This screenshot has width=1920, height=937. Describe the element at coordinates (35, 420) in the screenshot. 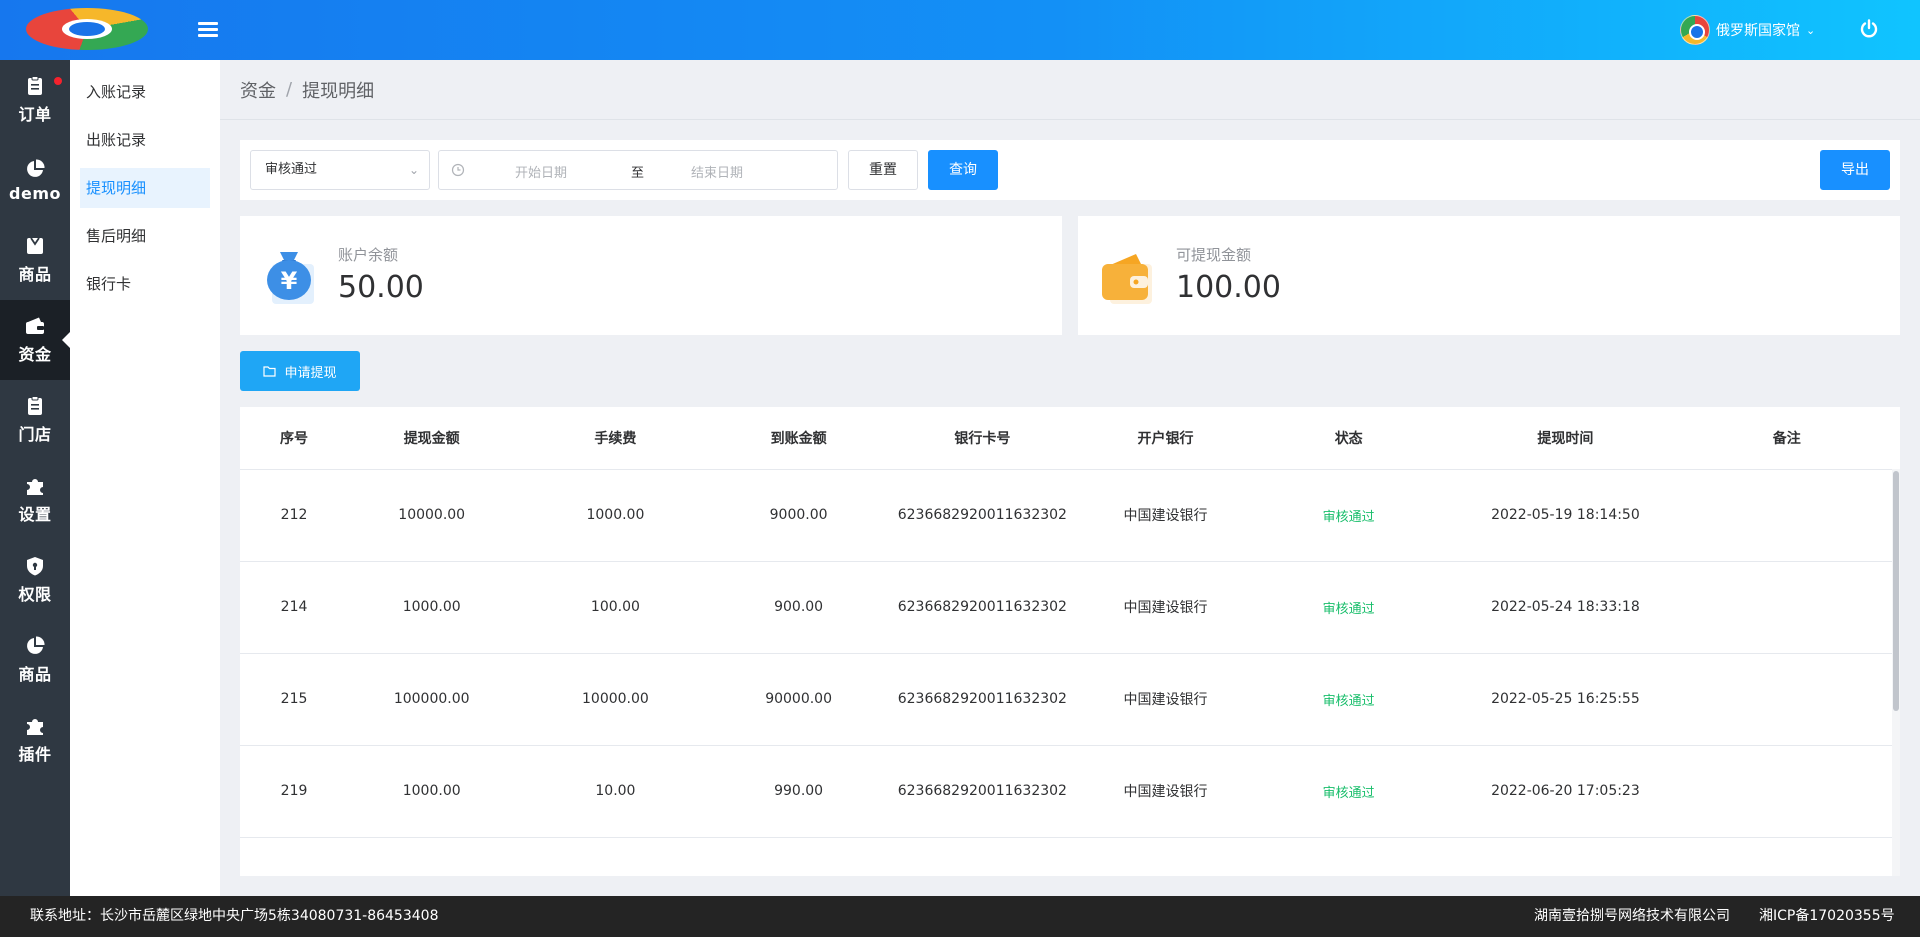

I see `sidebar-item-stores: 门店` at that location.